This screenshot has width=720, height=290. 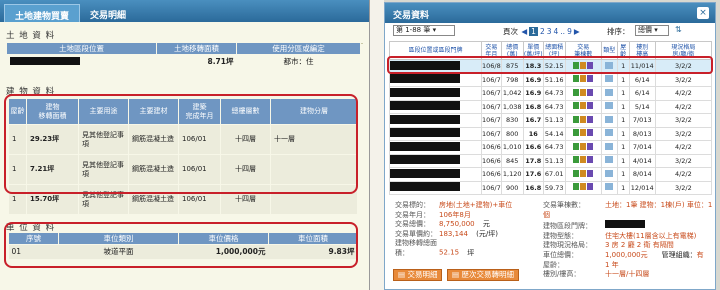 I want to click on table-row: 01 坡道平面 1,000,000元 9.83坪, so click(x=183, y=251).